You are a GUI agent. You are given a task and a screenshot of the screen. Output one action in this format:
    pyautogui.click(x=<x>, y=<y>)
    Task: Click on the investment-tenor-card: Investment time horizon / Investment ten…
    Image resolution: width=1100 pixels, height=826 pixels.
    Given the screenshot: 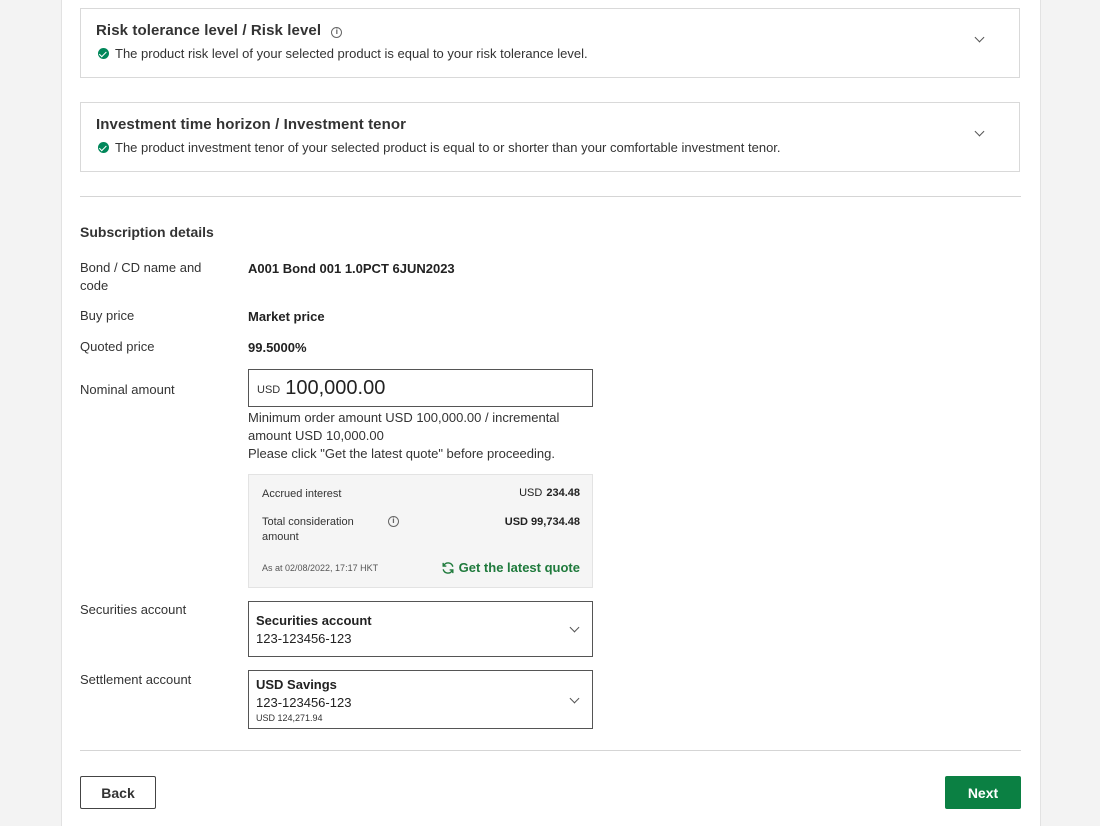 What is the action you would take?
    pyautogui.click(x=550, y=137)
    